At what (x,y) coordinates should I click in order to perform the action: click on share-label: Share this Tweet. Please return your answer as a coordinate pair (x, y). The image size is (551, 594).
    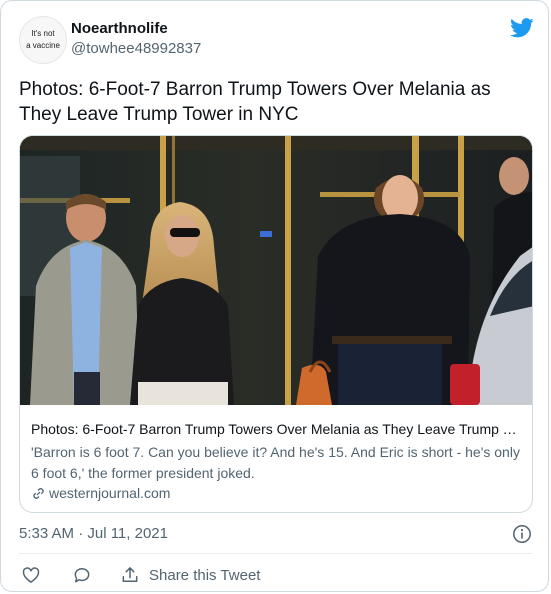
    Looking at the image, I should click on (205, 575).